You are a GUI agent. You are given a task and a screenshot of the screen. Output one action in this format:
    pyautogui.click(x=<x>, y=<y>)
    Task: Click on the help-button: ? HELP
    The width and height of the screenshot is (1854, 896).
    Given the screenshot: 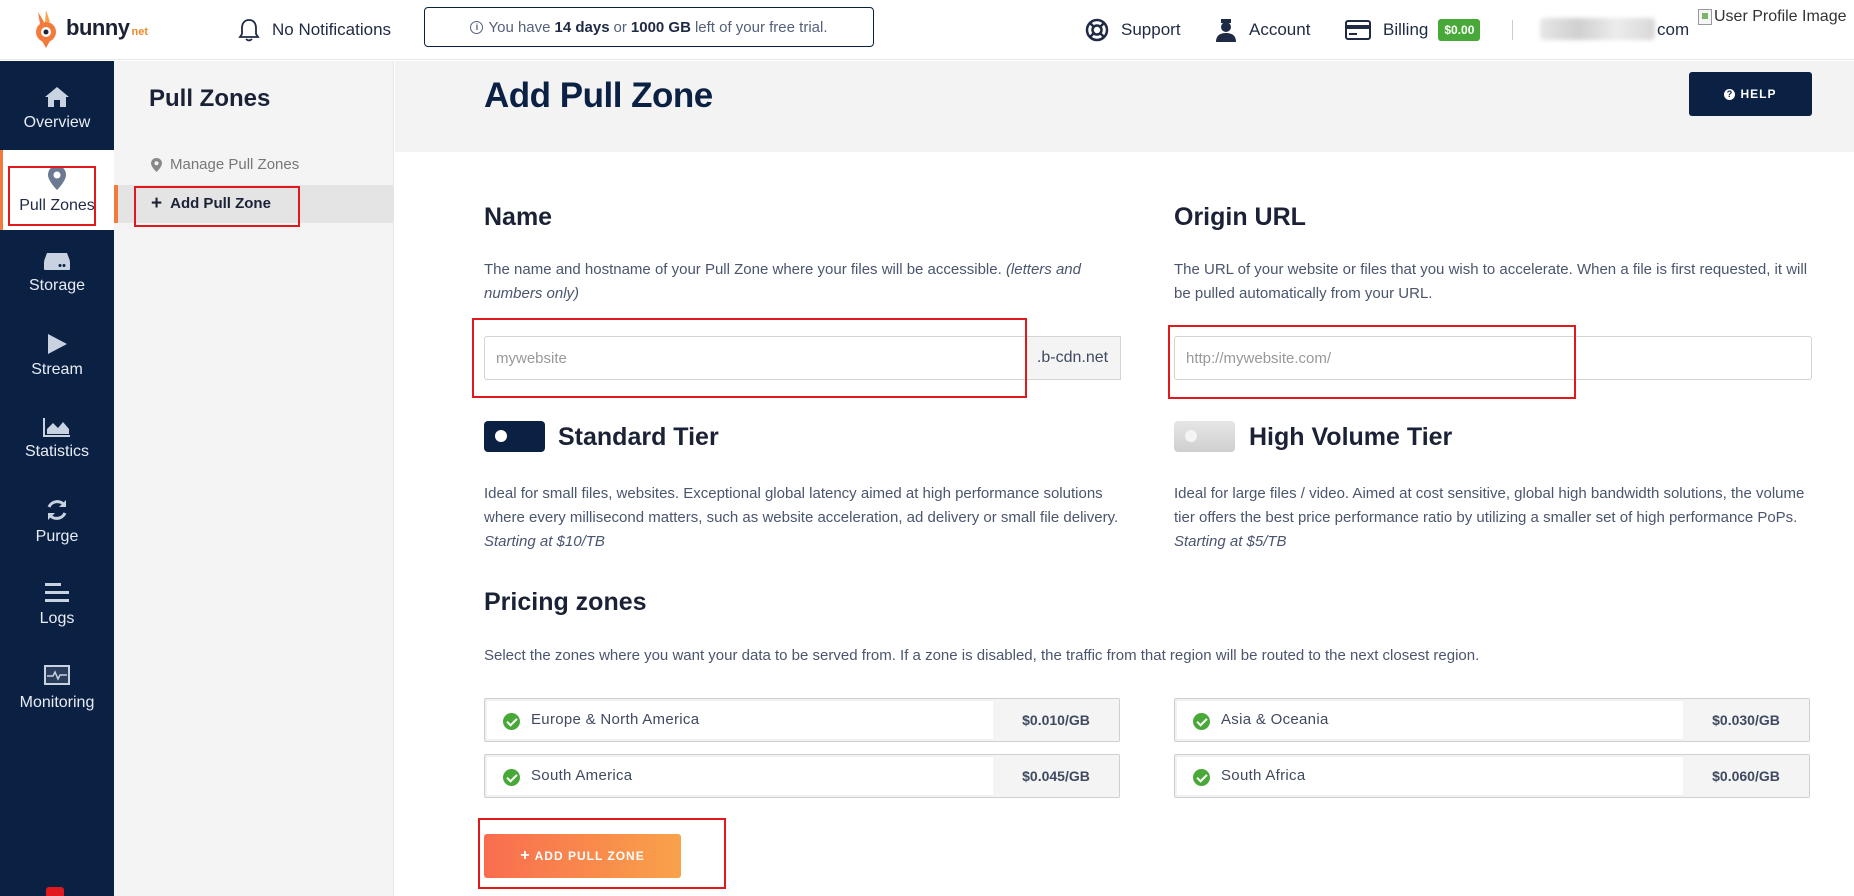 What is the action you would take?
    pyautogui.click(x=1750, y=94)
    